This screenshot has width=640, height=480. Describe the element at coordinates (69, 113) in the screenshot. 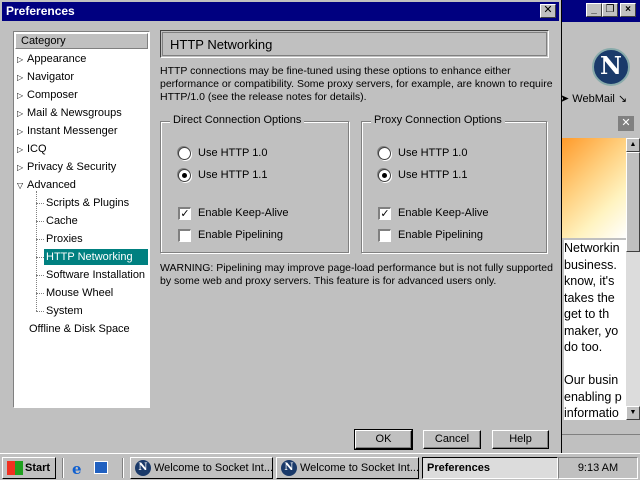

I see `tree-item-mail-newsgroups: ▷ Mail & Newsgroups` at that location.